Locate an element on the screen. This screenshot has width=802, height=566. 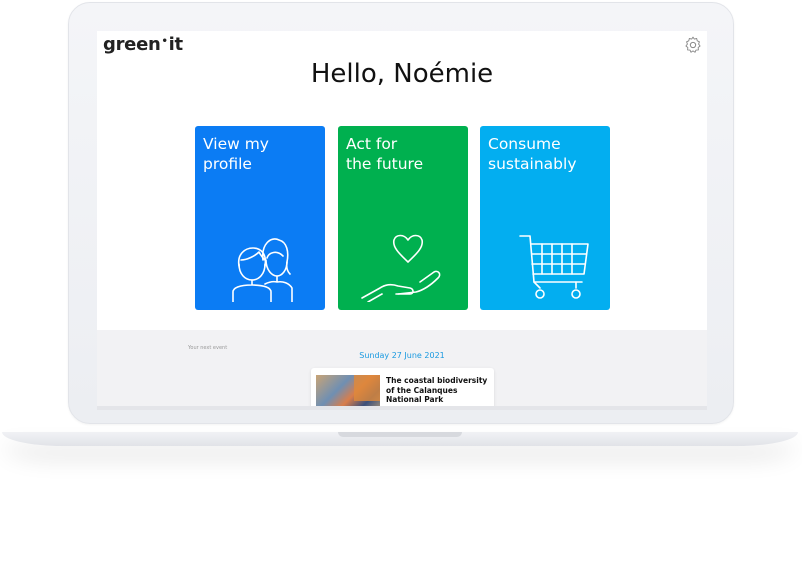
tile-label: Act for the future is located at coordinates (385, 154).